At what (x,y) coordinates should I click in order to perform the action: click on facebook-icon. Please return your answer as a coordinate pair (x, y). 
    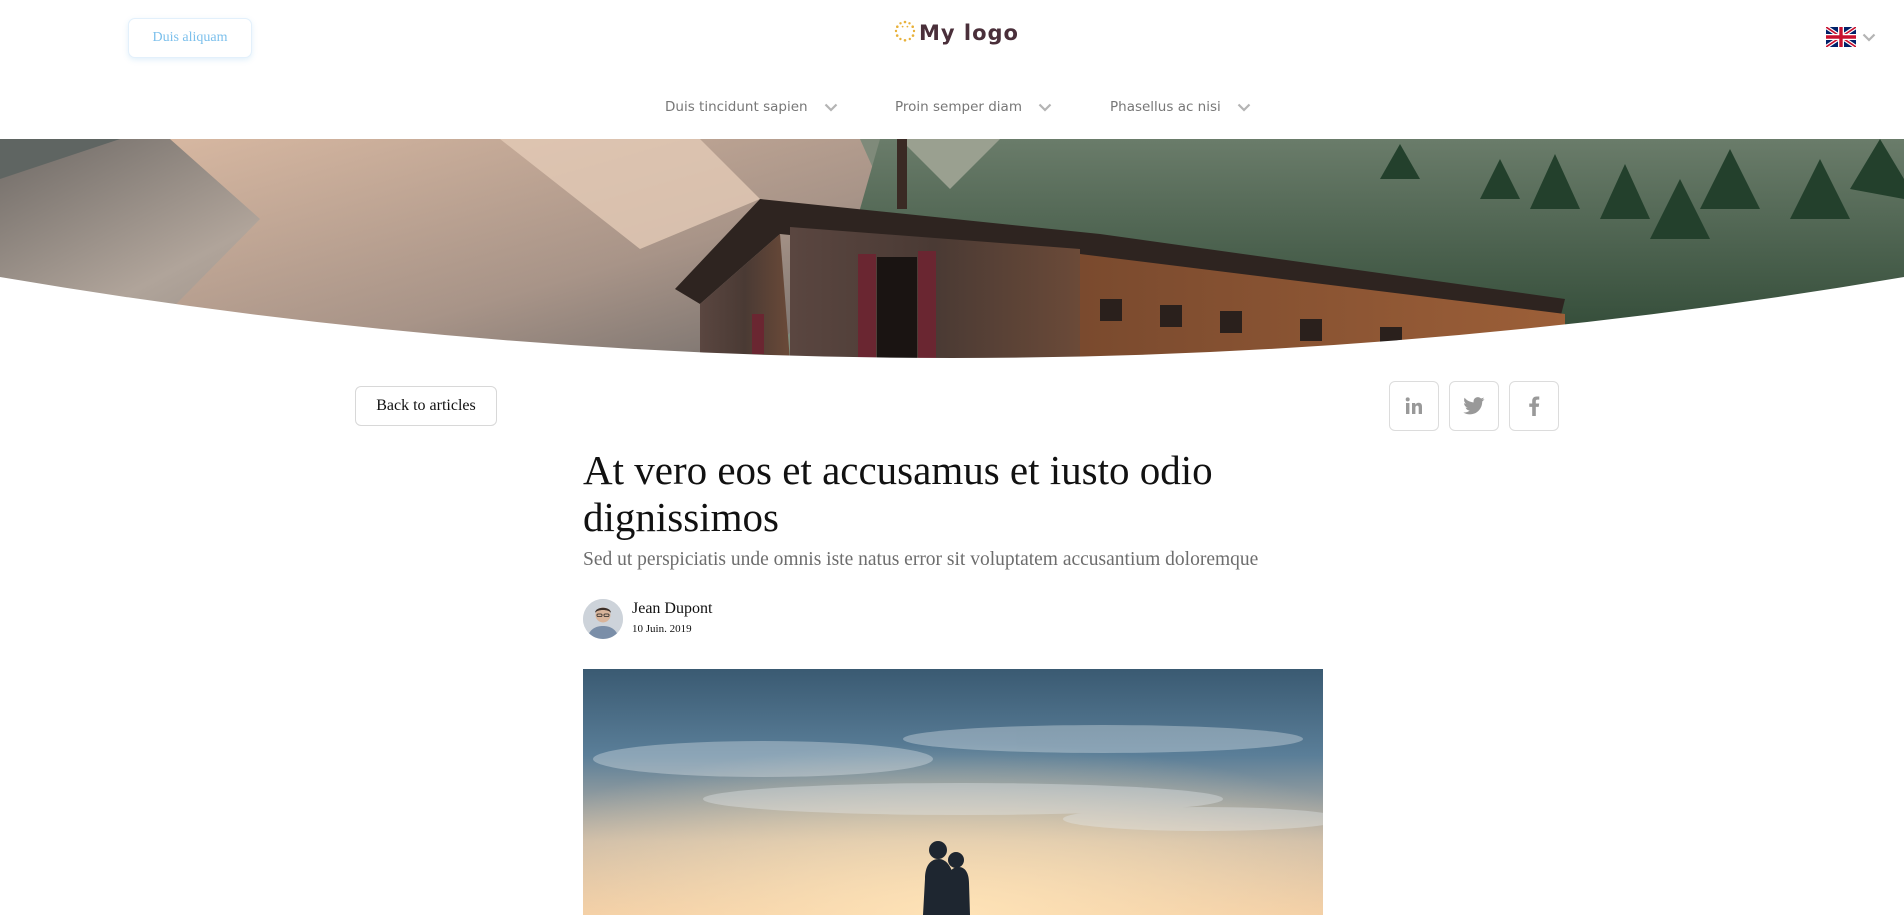
    Looking at the image, I should click on (1534, 406).